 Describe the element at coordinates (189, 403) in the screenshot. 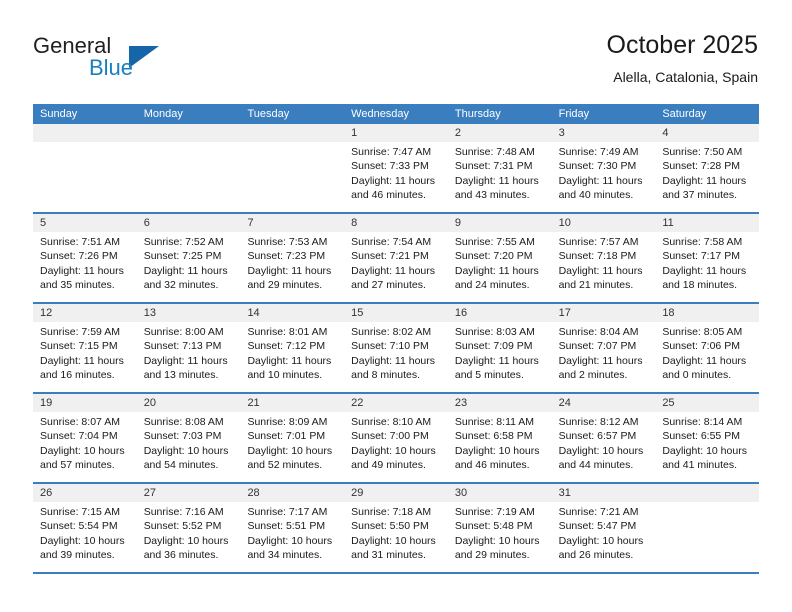

I see `day-number-20: 20` at that location.